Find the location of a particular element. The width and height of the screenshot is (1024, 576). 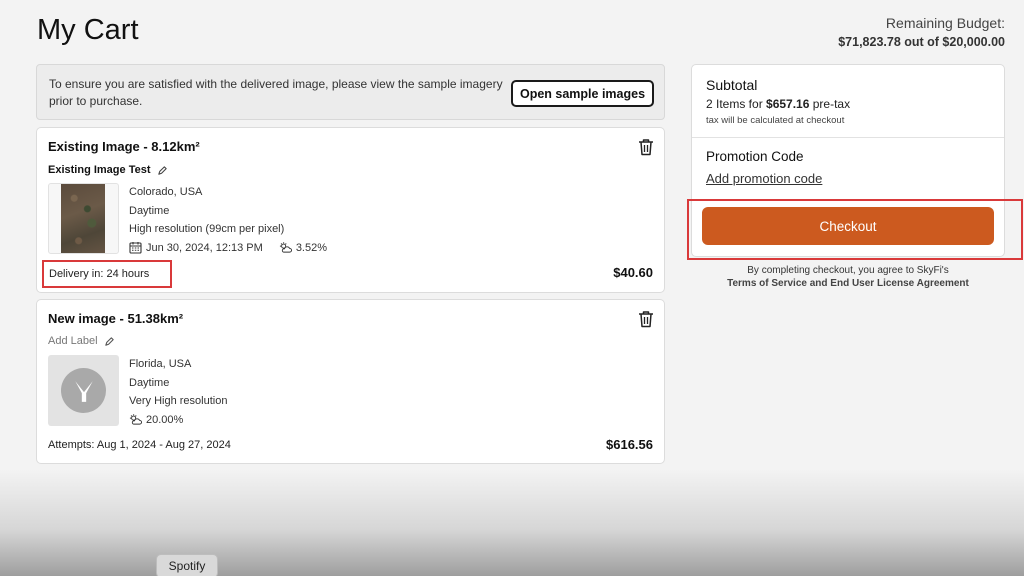

dock-tooltip-spotify: Spotify is located at coordinates (187, 565).